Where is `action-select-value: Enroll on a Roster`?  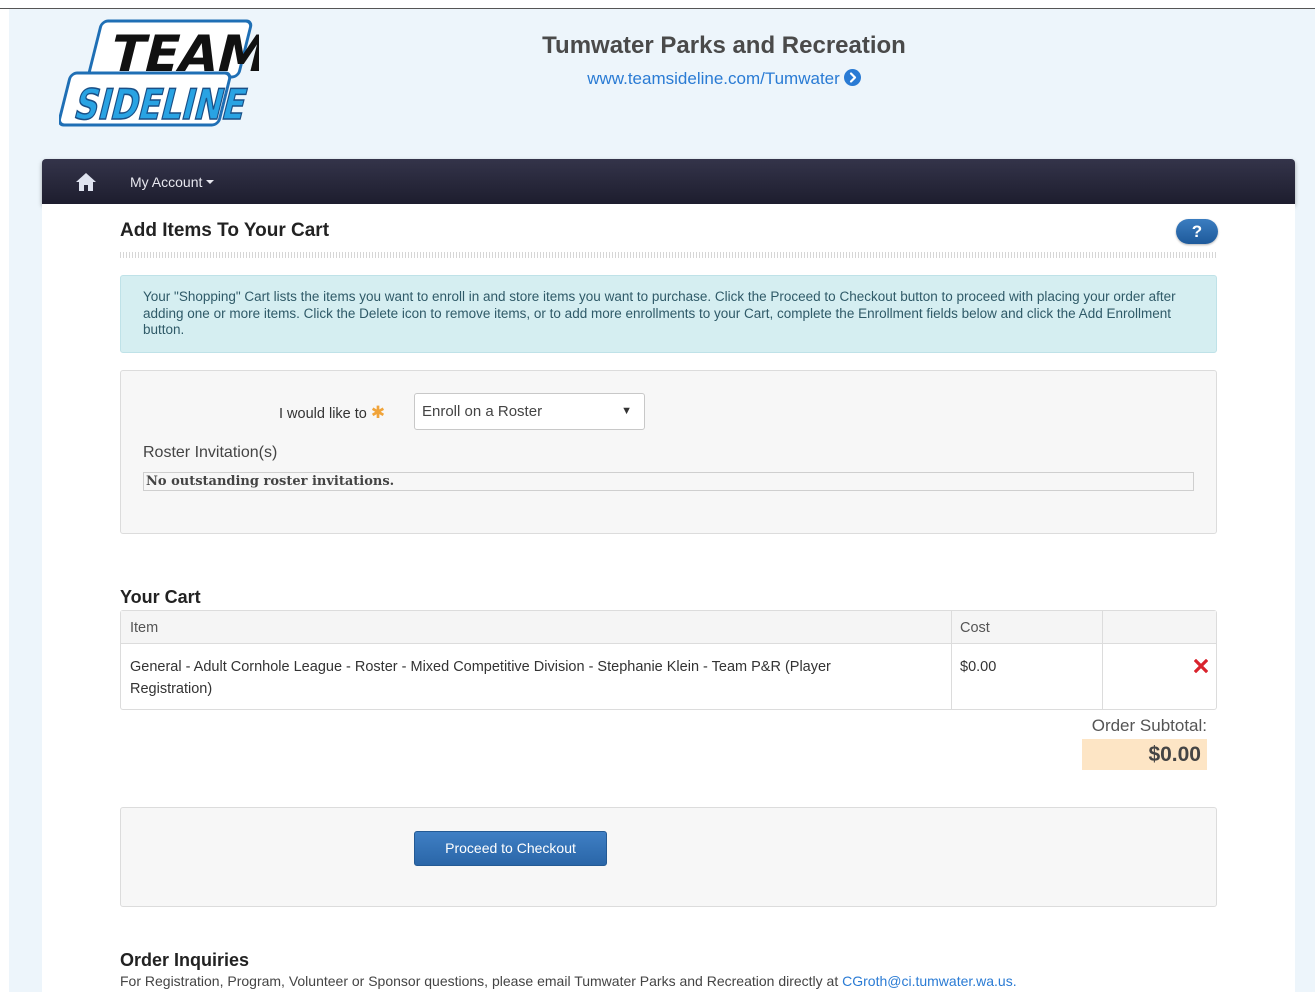 action-select-value: Enroll on a Roster is located at coordinates (482, 411).